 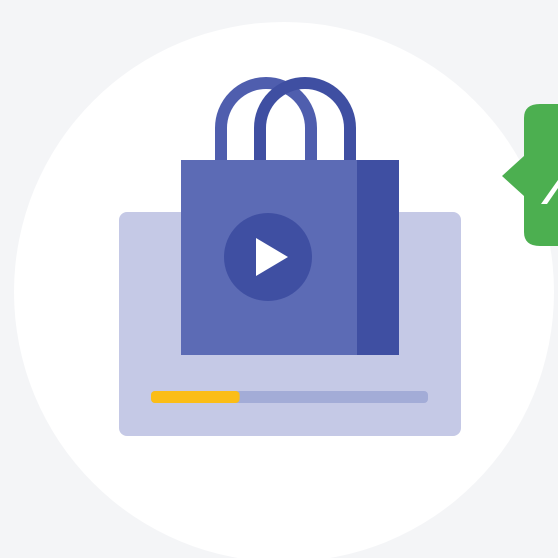 I want to click on play-button, so click(x=268, y=257).